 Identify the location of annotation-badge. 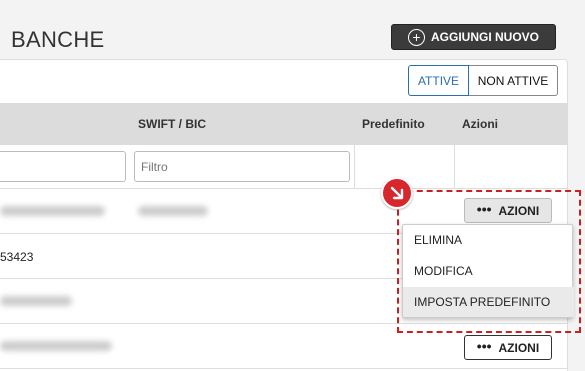
(397, 193).